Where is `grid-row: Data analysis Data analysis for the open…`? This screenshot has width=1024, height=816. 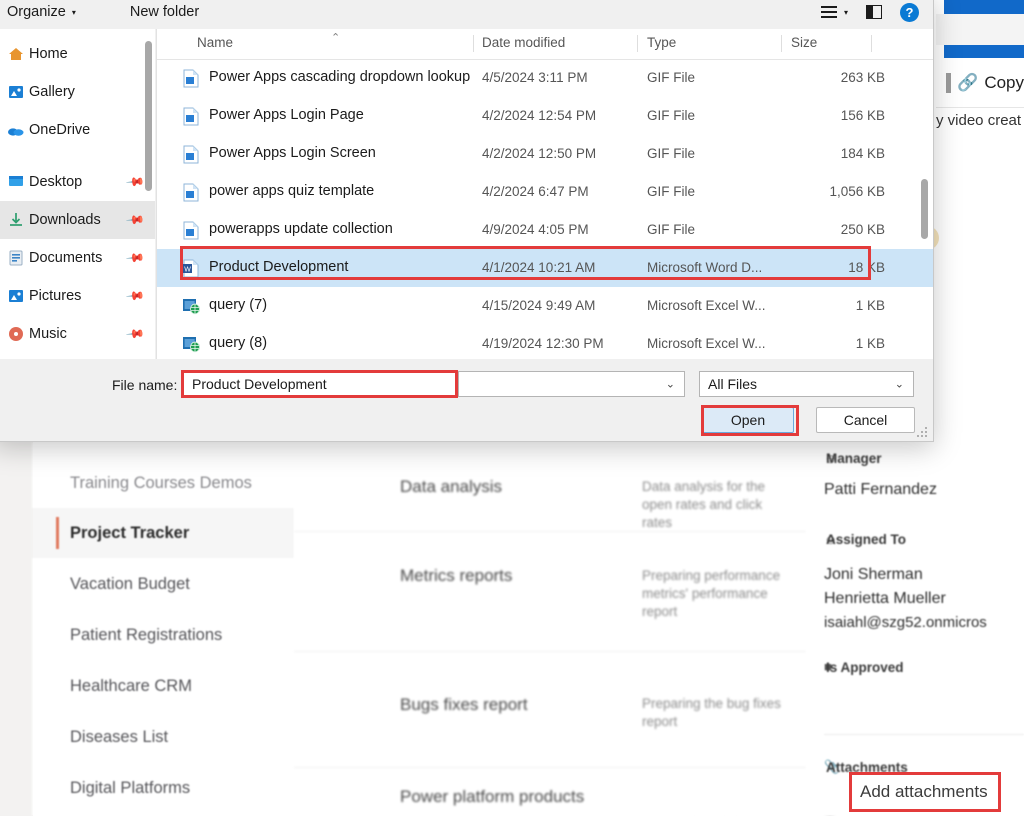
grid-row: Data analysis Data analysis for the open… is located at coordinates (568, 487).